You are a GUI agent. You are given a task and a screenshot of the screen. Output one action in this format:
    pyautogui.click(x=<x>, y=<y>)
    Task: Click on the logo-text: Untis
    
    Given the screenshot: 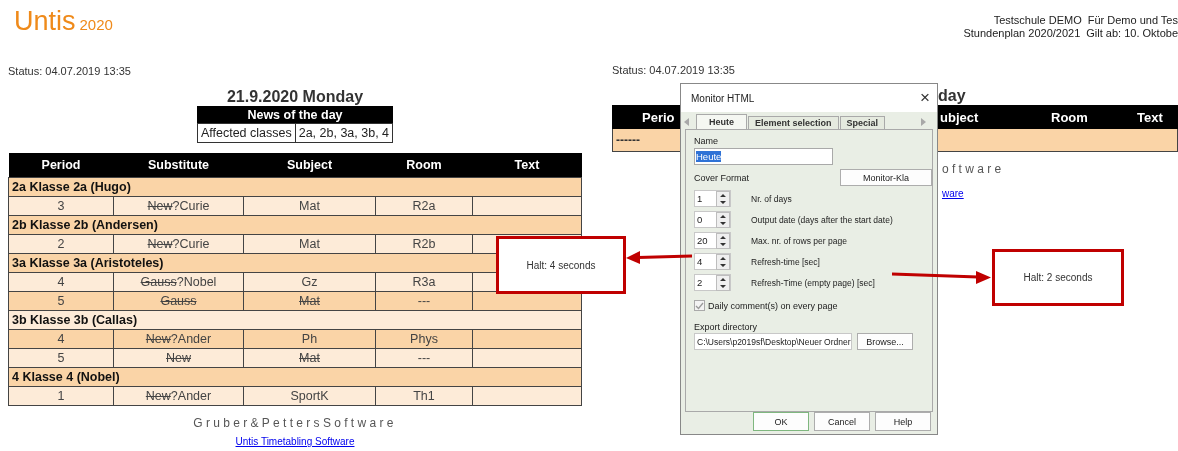 What is the action you would take?
    pyautogui.click(x=45, y=21)
    